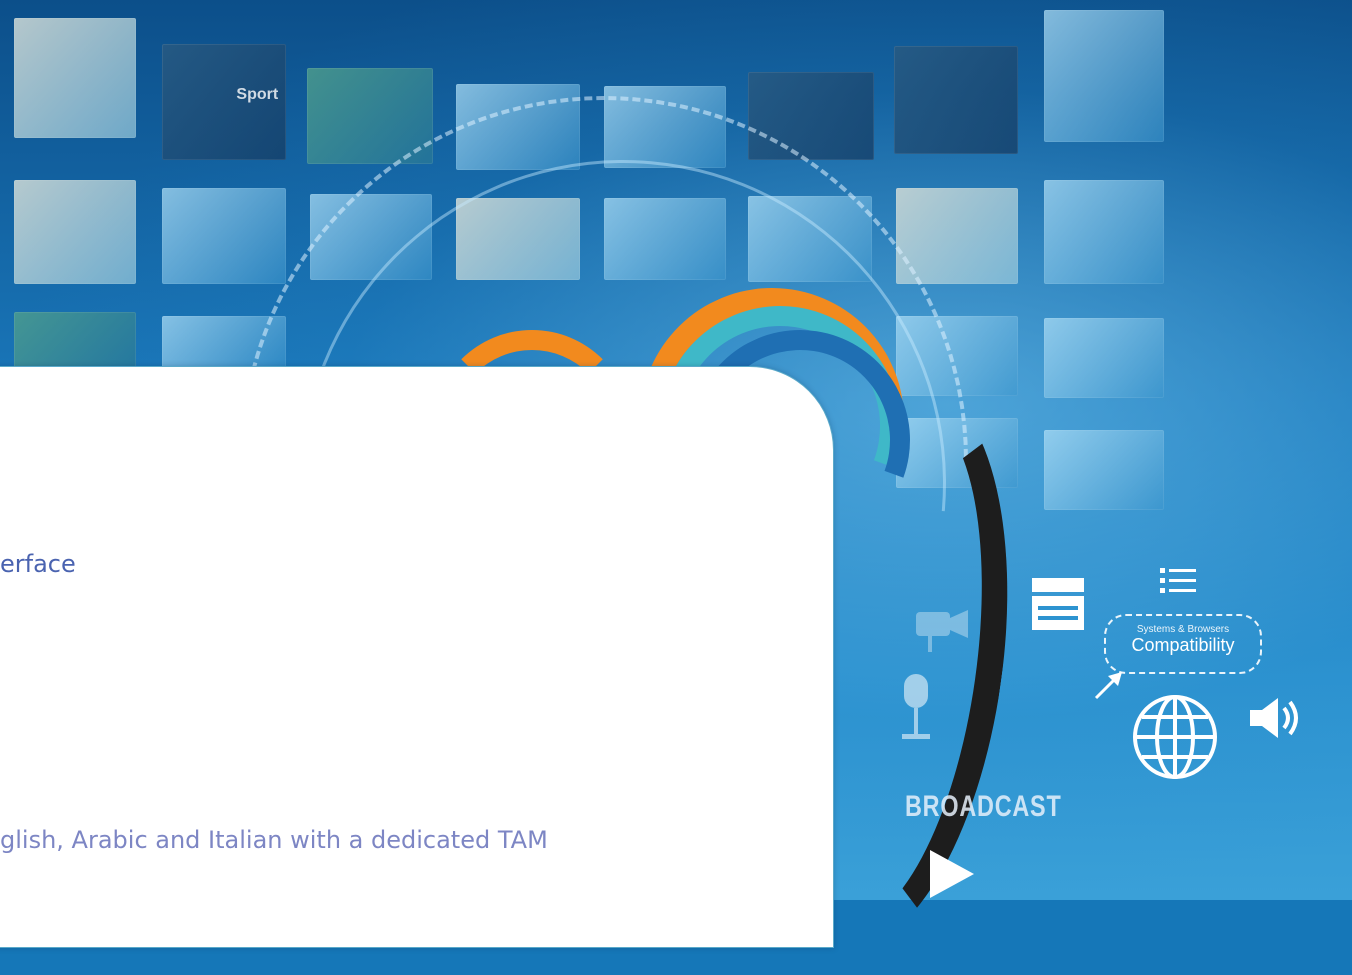 The height and width of the screenshot is (975, 1352). Describe the element at coordinates (224, 102) in the screenshot. I see `media-tile-sport: Sport` at that location.